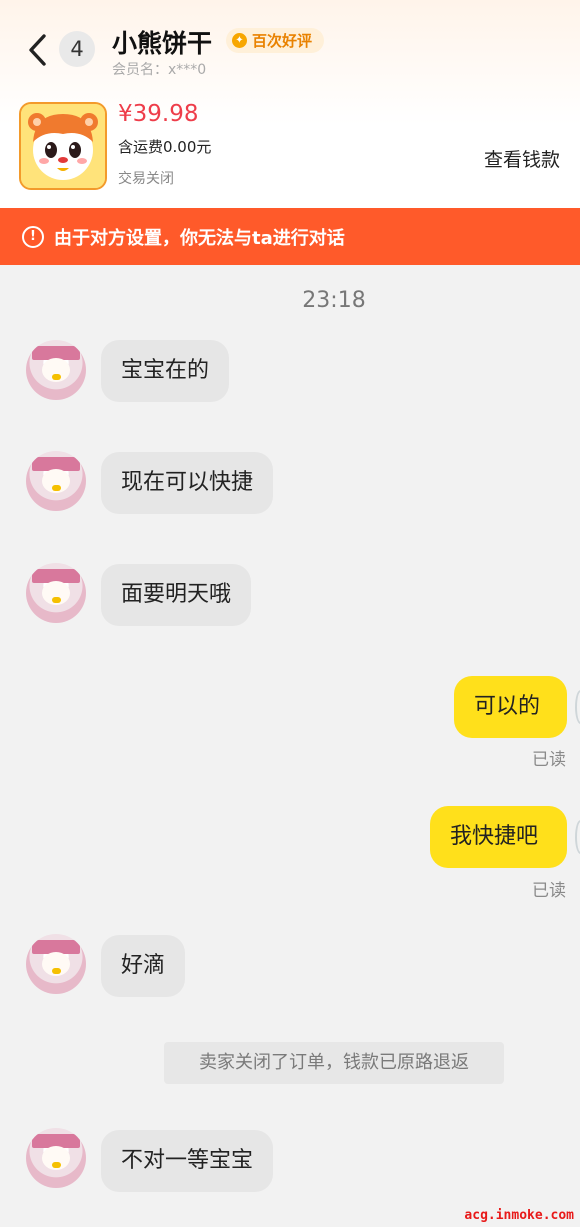 The image size is (580, 1227). I want to click on message-bubble-outgoing: 我快捷吧, so click(498, 837).